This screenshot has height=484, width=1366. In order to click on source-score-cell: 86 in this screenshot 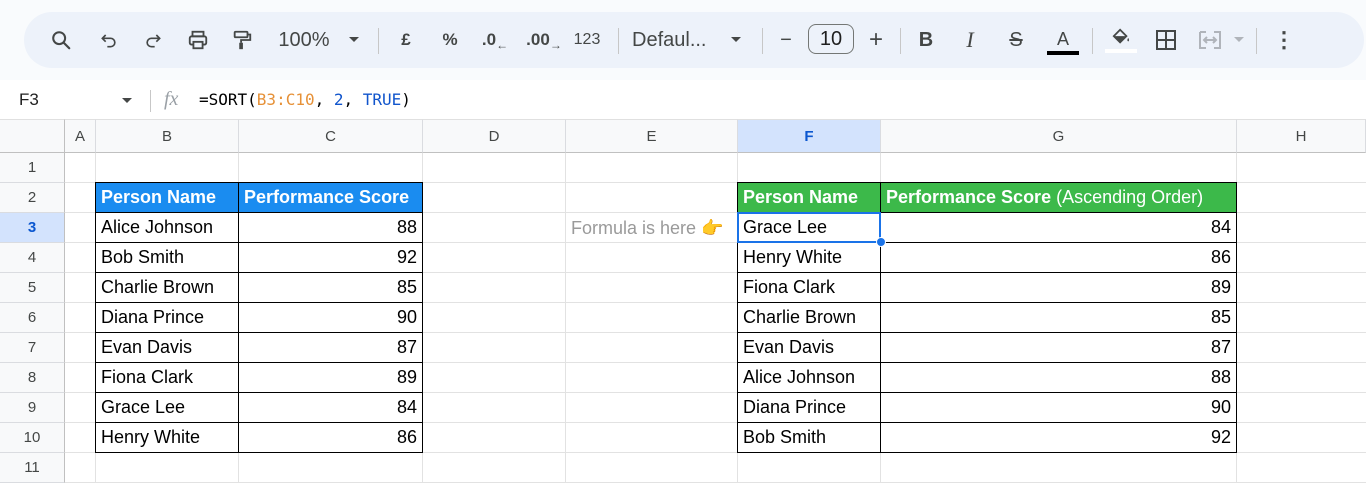, I will do `click(331, 438)`.